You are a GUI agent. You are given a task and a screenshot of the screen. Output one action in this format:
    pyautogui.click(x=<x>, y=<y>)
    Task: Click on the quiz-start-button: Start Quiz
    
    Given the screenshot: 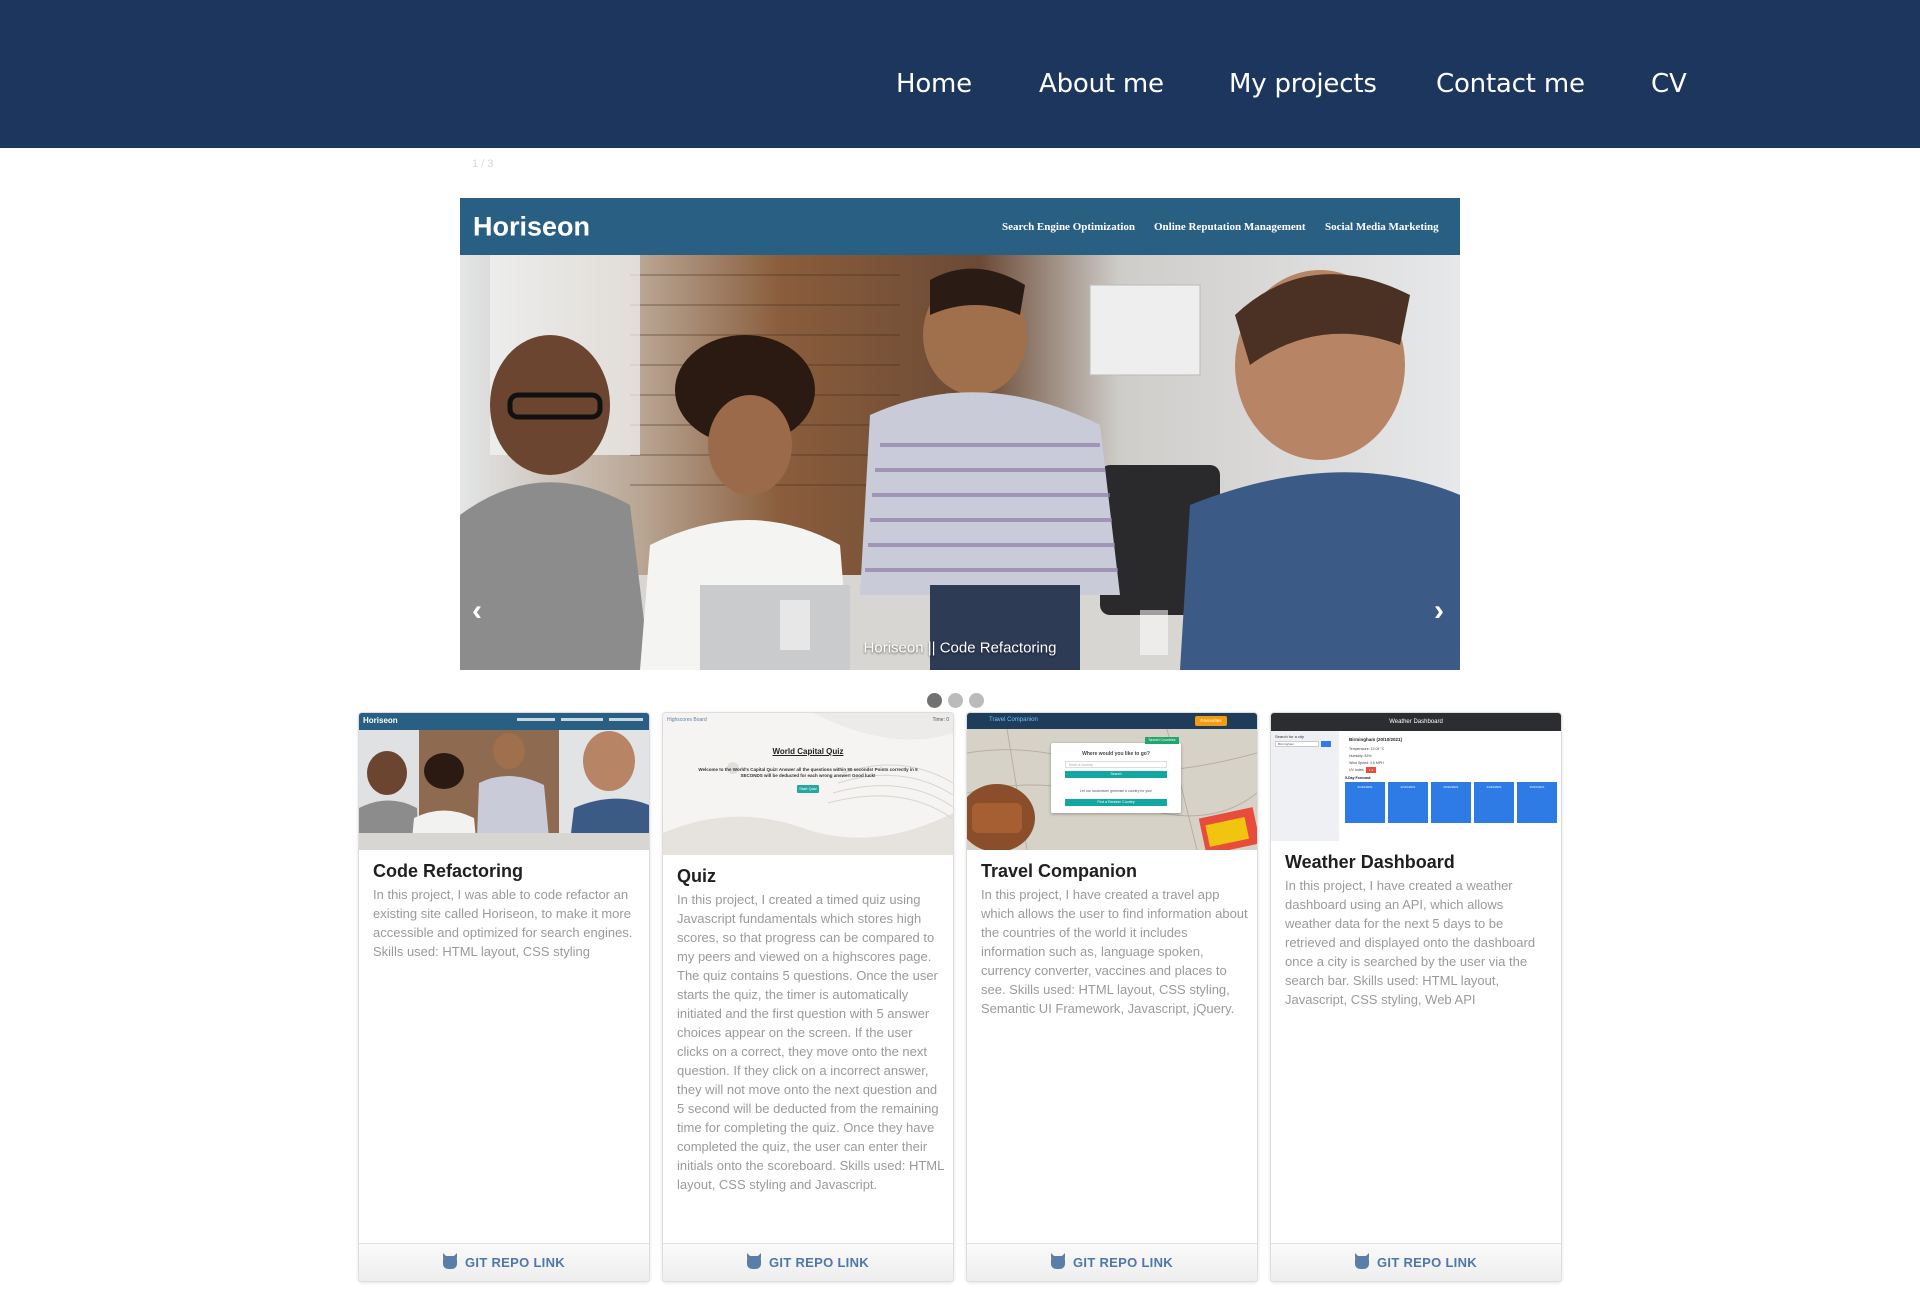 What is the action you would take?
    pyautogui.click(x=808, y=789)
    